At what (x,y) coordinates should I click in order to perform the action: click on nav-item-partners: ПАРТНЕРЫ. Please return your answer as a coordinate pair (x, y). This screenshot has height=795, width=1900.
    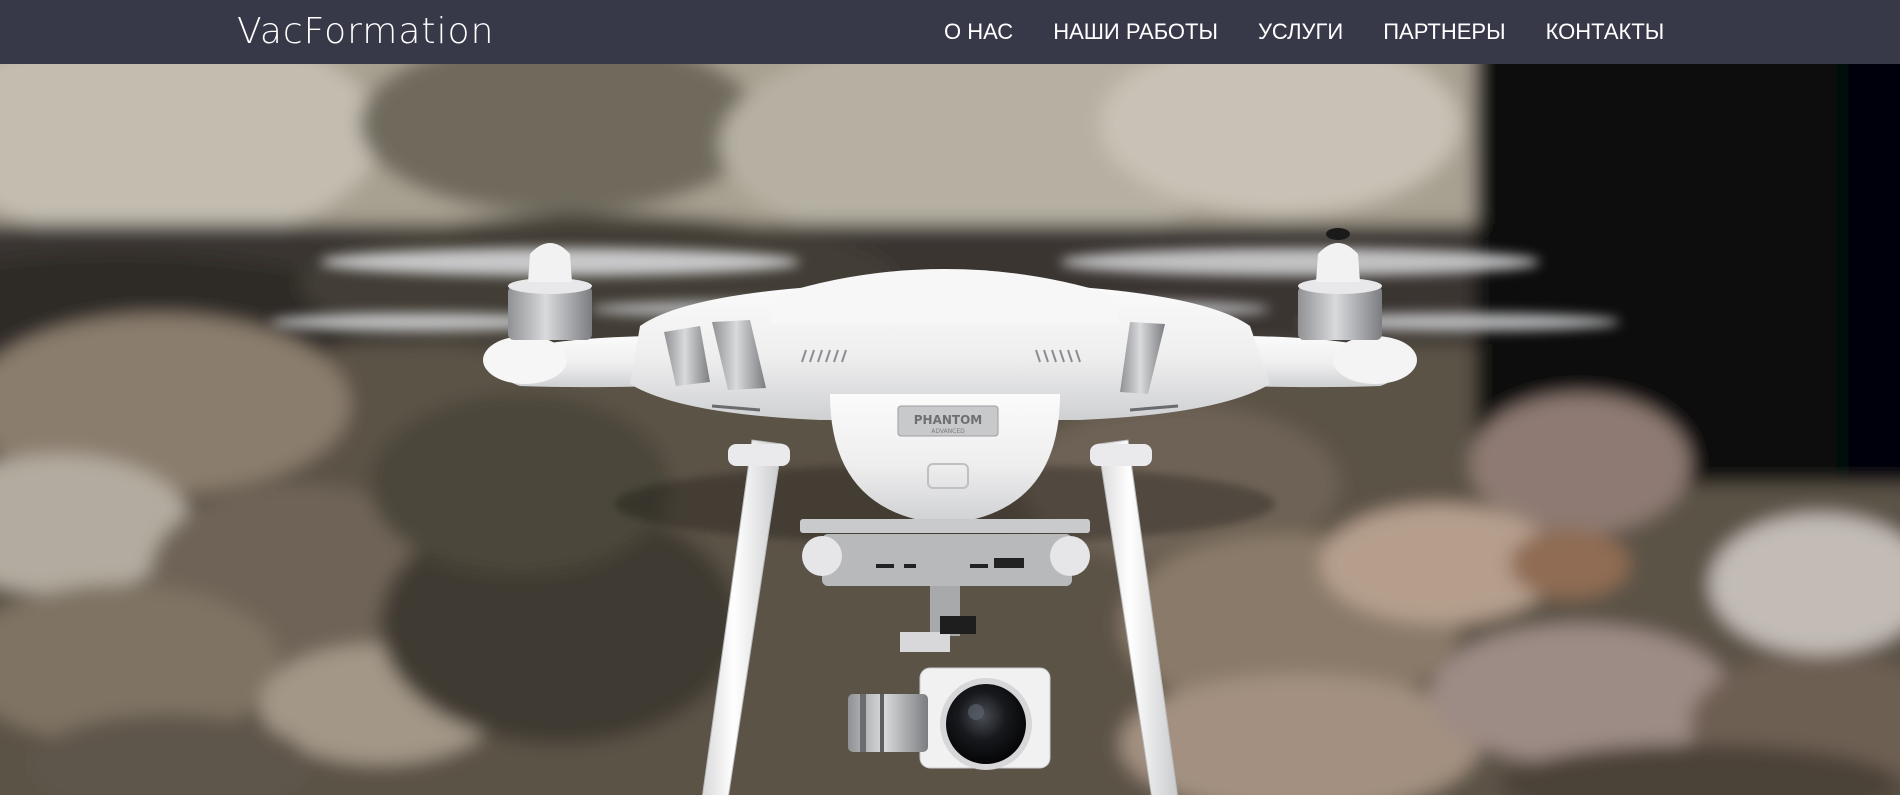
    Looking at the image, I should click on (1444, 32).